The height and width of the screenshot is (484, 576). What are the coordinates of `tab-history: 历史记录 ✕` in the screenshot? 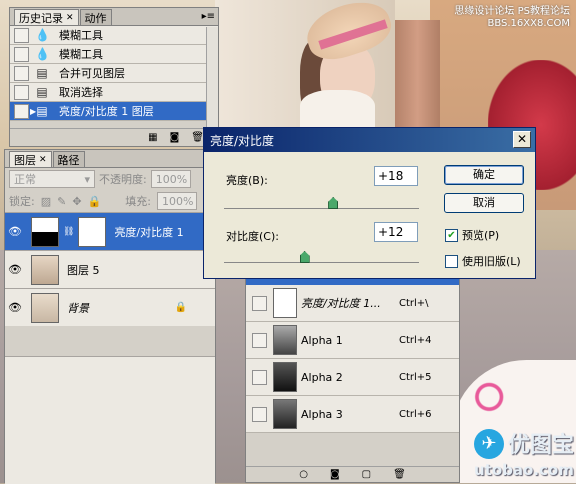 It's located at (46, 17).